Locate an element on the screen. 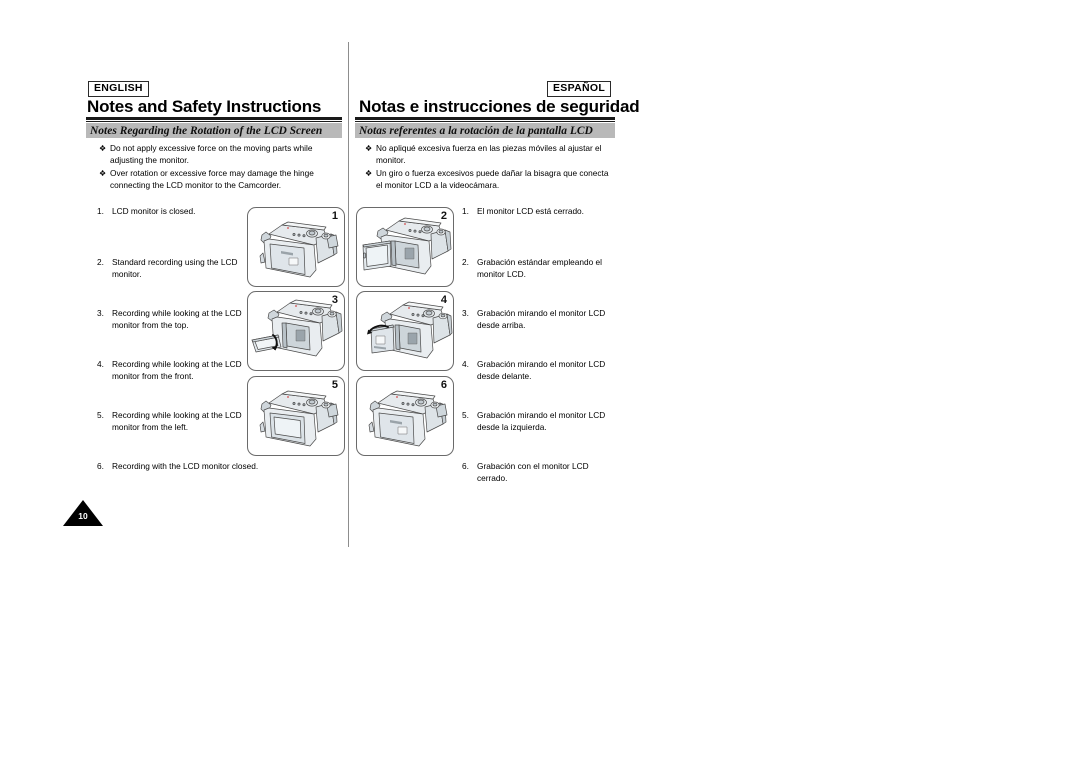  step-item: 6. Grabación con el monitor LCD cerrado. is located at coordinates (539, 472).